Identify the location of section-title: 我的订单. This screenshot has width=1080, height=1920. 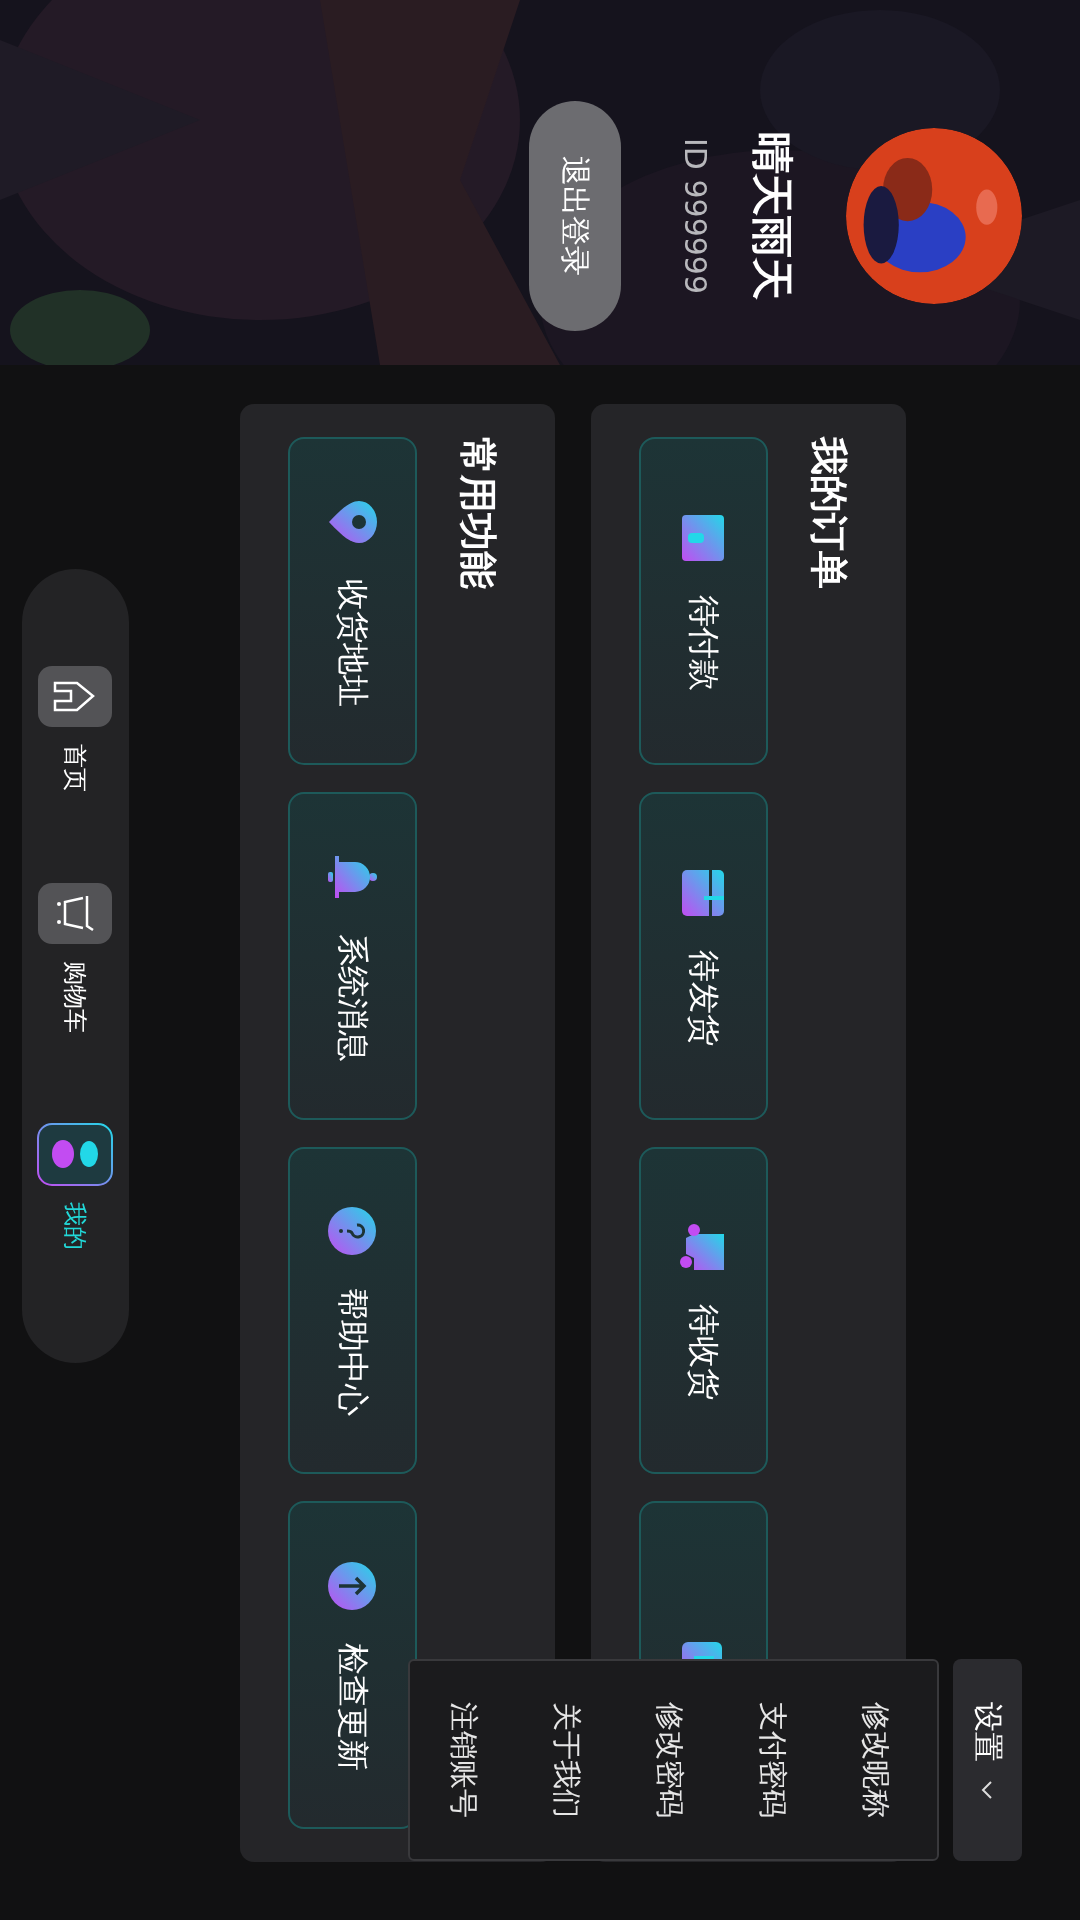
(829, 513).